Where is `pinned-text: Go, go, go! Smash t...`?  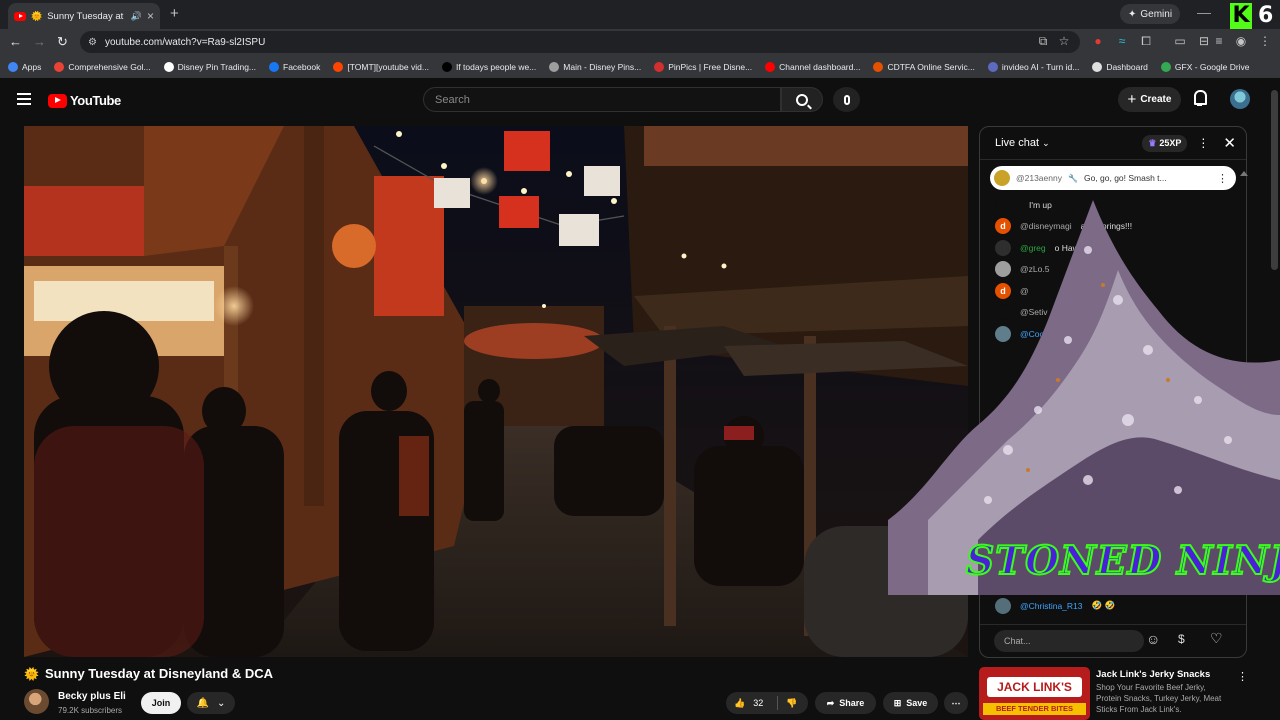
pinned-text: Go, go, go! Smash t... is located at coordinates (1125, 178).